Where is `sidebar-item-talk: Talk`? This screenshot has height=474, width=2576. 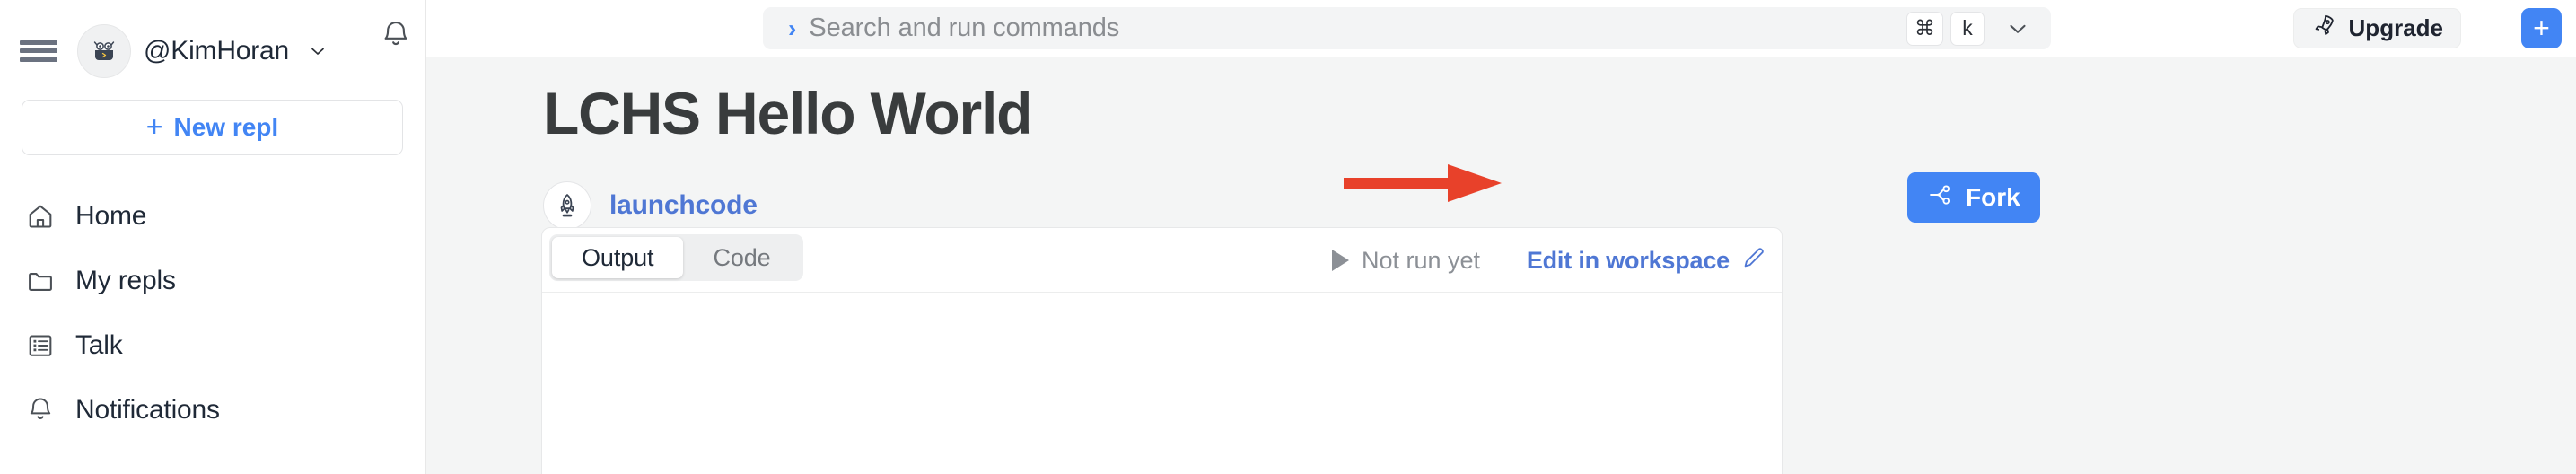 sidebar-item-talk: Talk is located at coordinates (212, 345).